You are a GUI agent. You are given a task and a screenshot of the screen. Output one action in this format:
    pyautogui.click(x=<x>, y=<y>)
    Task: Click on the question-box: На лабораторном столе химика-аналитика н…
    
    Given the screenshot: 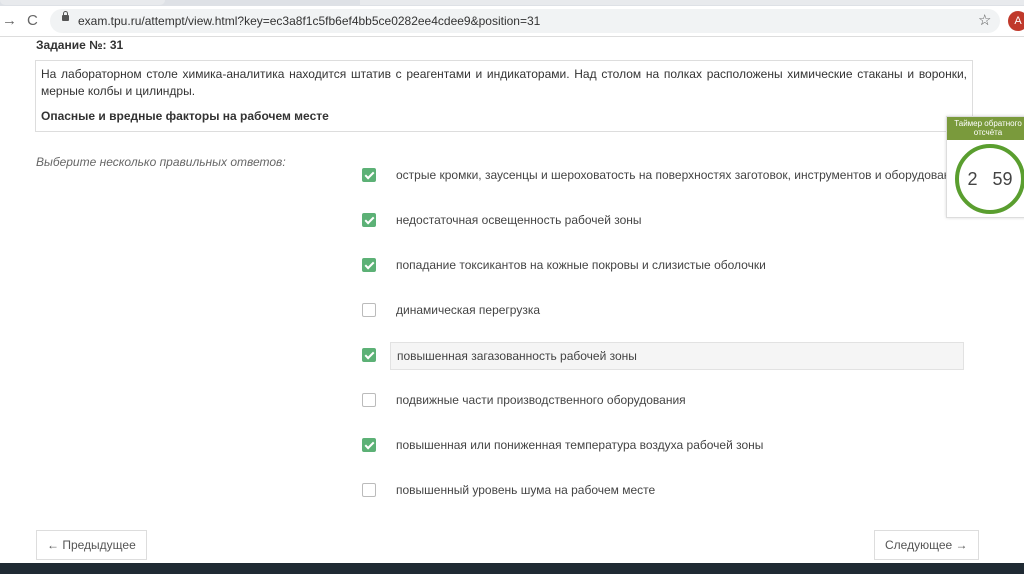 What is the action you would take?
    pyautogui.click(x=504, y=96)
    